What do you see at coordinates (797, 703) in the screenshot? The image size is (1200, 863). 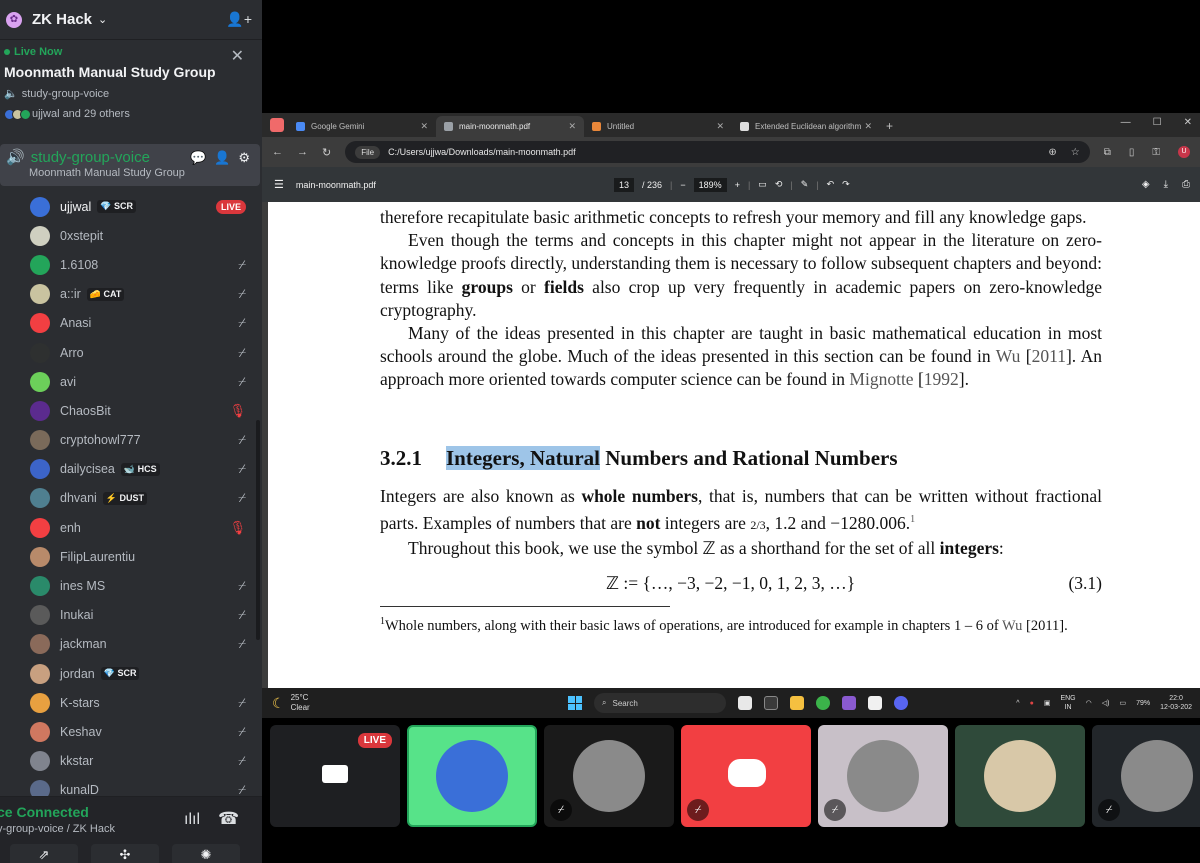 I see `file-explorer-icon` at bounding box center [797, 703].